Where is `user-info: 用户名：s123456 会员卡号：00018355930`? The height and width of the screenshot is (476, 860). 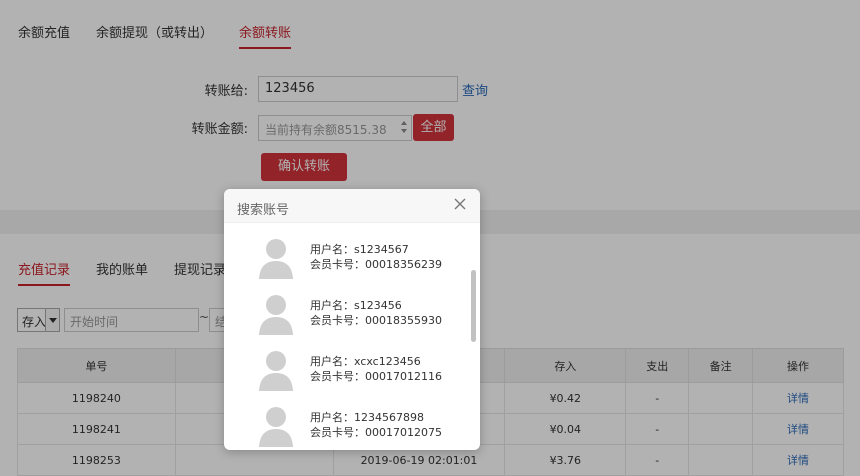 user-info: 用户名：s123456 会员卡号：00018355930 is located at coordinates (376, 313).